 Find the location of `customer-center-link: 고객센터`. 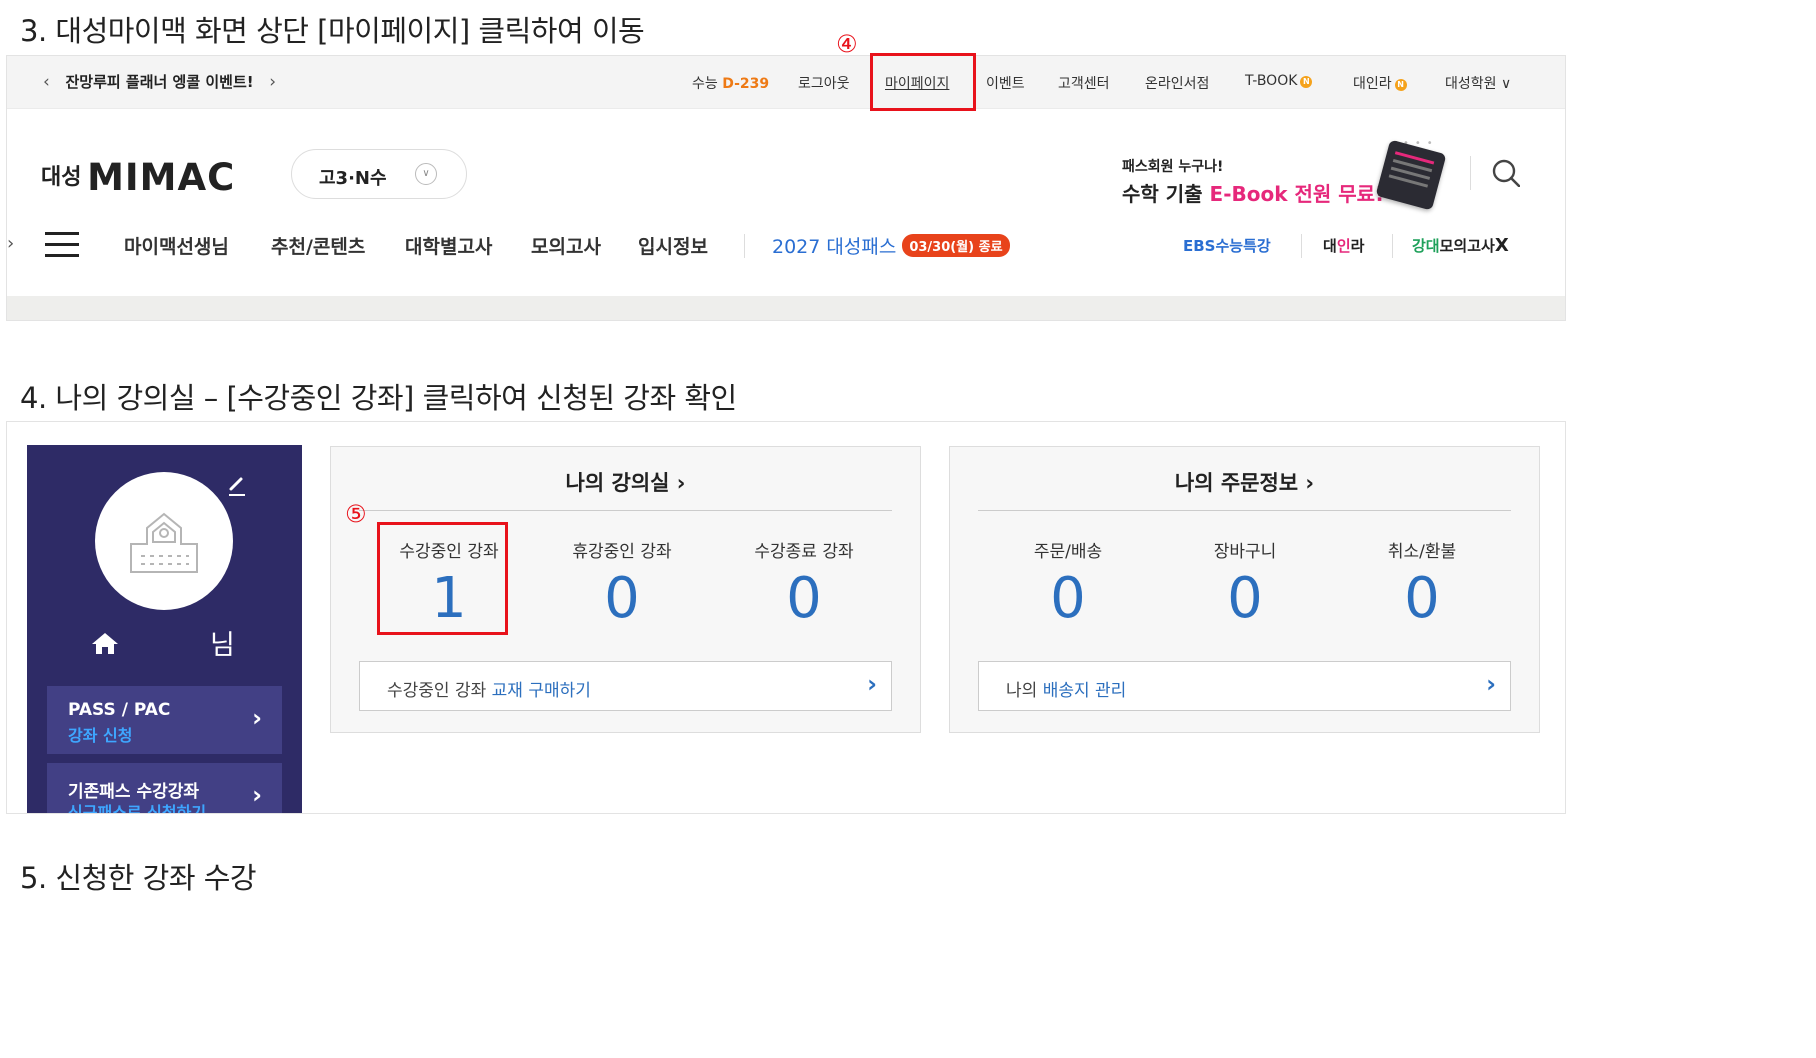

customer-center-link: 고객센터 is located at coordinates (1084, 83).